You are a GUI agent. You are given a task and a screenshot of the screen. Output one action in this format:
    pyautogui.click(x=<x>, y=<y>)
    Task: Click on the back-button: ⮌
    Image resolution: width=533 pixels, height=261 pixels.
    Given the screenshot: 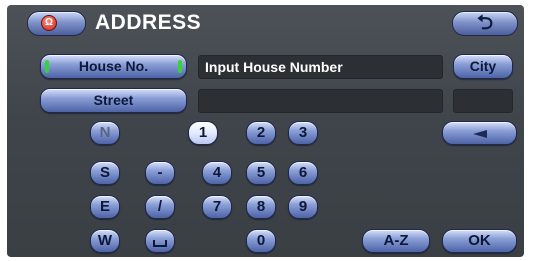 What is the action you would take?
    pyautogui.click(x=485, y=23)
    